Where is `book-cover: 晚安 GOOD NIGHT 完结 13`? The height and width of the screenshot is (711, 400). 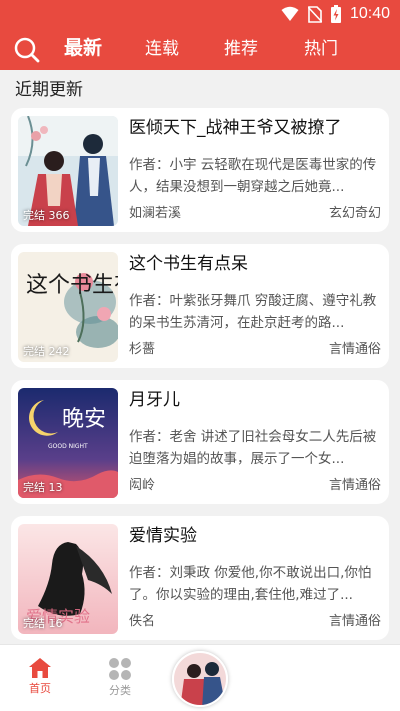
book-cover: 晚安 GOOD NIGHT 完结 13 is located at coordinates (68, 443).